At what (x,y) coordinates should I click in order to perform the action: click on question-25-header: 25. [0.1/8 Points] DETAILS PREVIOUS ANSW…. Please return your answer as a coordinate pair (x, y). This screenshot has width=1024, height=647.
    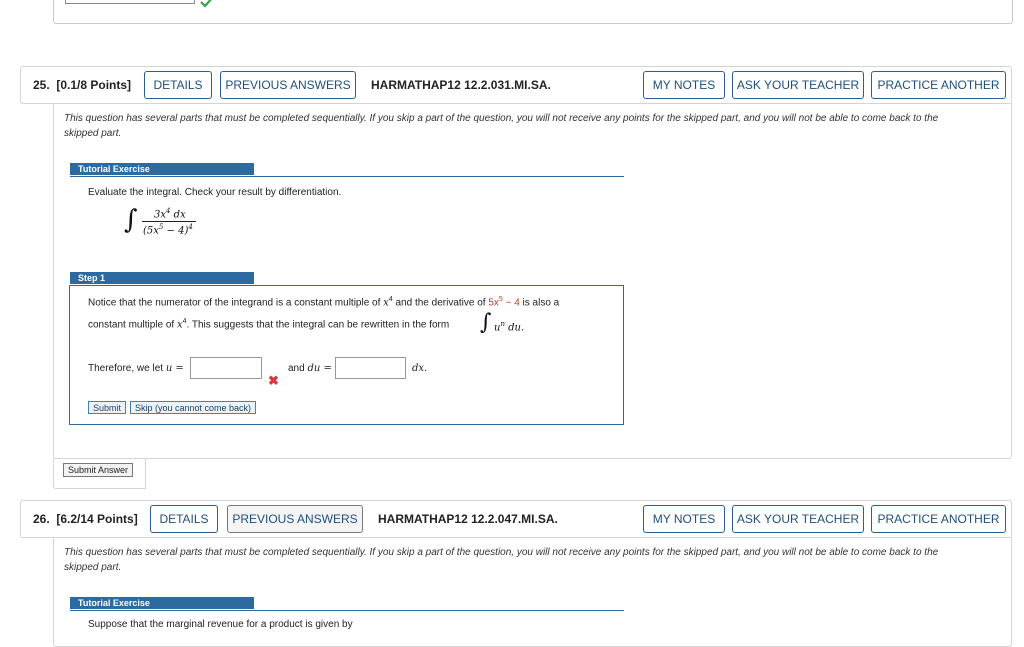
    Looking at the image, I should click on (516, 85).